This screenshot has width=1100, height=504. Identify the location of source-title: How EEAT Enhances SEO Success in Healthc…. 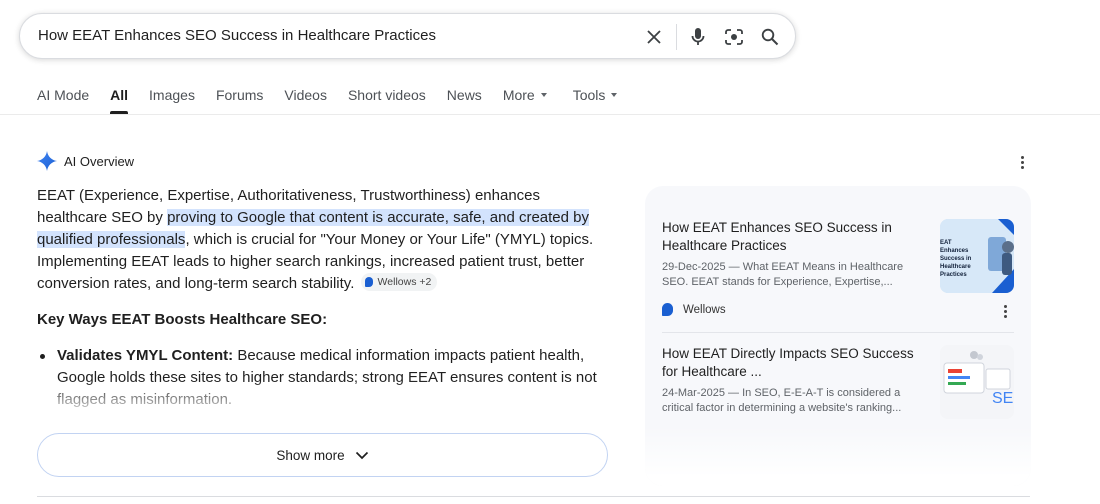
(793, 237).